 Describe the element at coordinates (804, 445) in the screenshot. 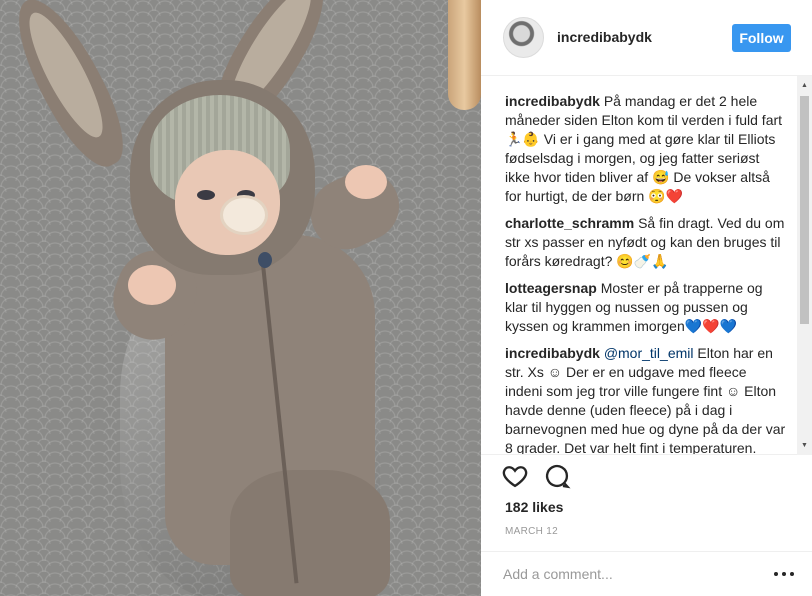

I see `scroll-down-icon: ▼` at that location.